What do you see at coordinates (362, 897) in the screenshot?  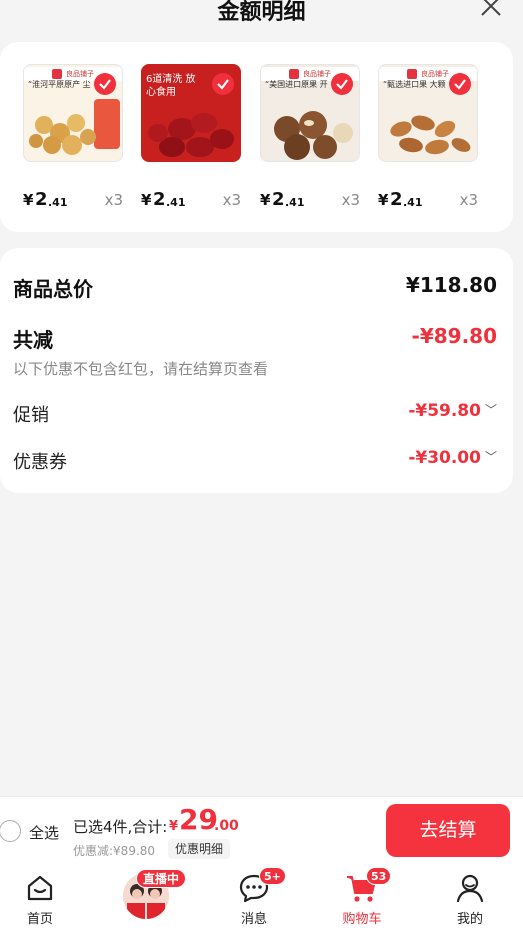 I see `tab-cart: 53 购物车` at bounding box center [362, 897].